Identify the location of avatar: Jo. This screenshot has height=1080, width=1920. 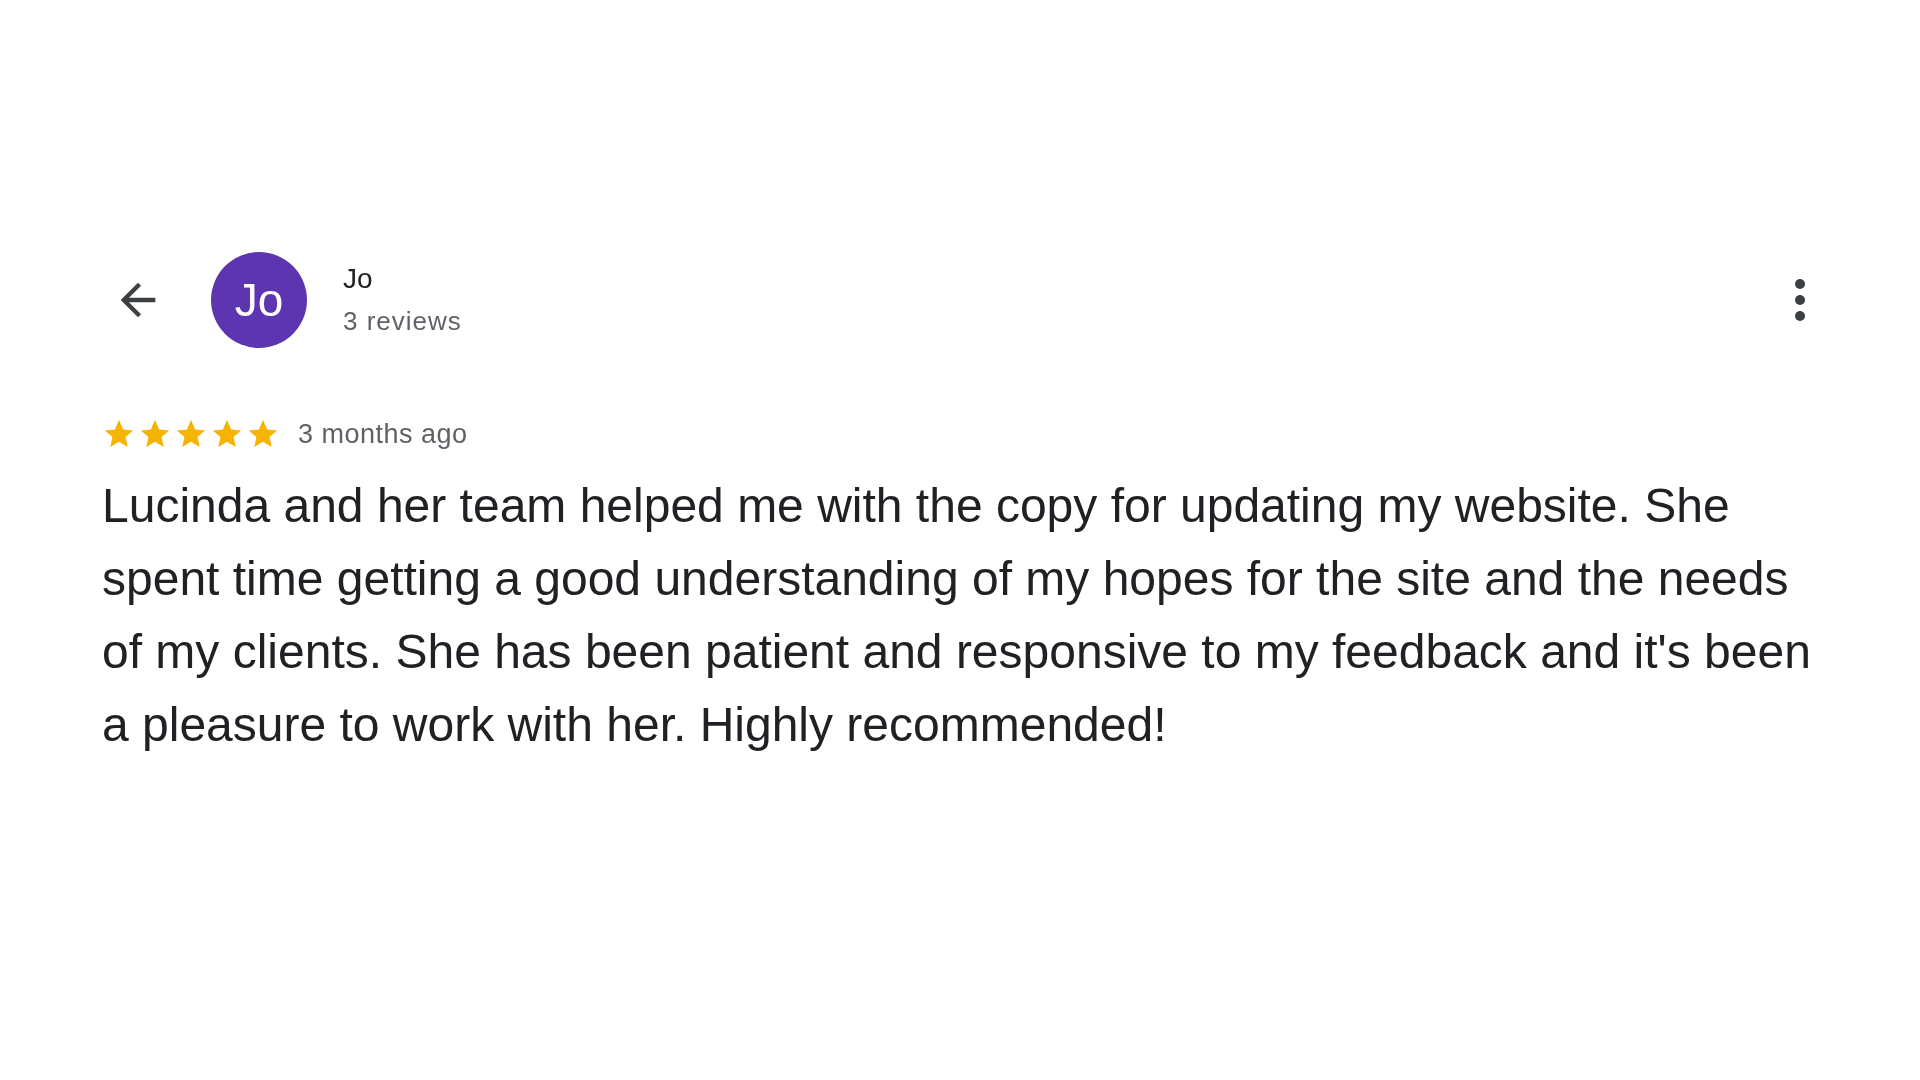
(259, 300).